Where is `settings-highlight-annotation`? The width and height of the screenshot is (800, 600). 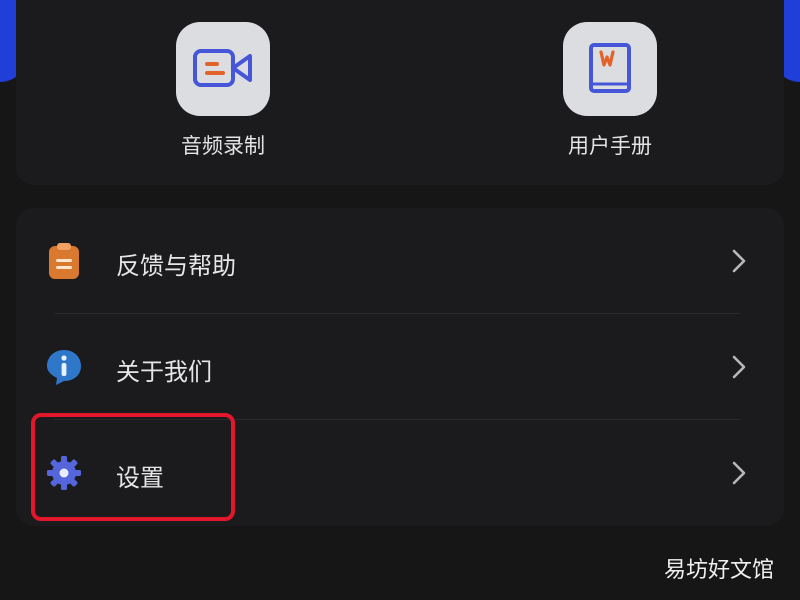 settings-highlight-annotation is located at coordinates (133, 467).